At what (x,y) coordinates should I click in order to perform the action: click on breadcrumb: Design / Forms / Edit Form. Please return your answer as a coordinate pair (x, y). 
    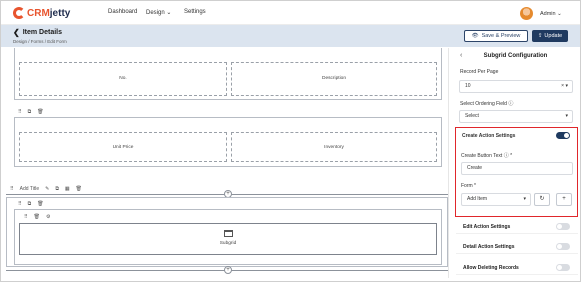
    Looking at the image, I should click on (40, 41).